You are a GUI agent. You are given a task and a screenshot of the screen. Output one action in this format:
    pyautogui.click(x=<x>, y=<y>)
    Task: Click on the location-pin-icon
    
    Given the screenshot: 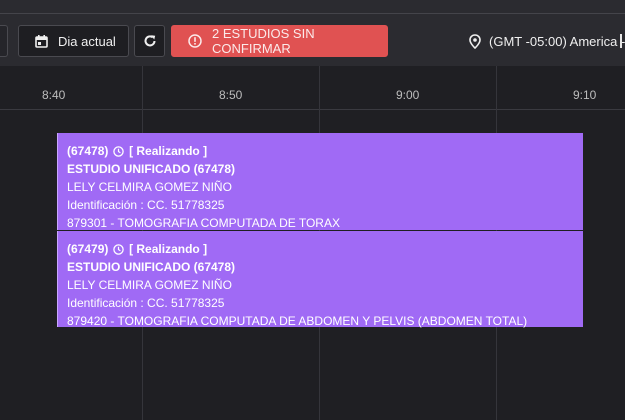 What is the action you would take?
    pyautogui.click(x=475, y=41)
    